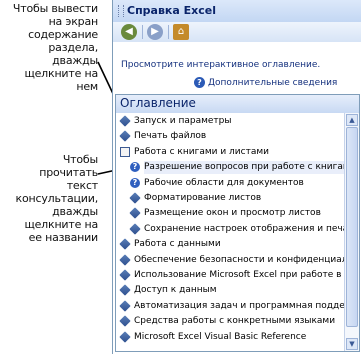 The width and height of the screenshot is (361, 354). I want to click on scroll-up-icon: ▲, so click(352, 120).